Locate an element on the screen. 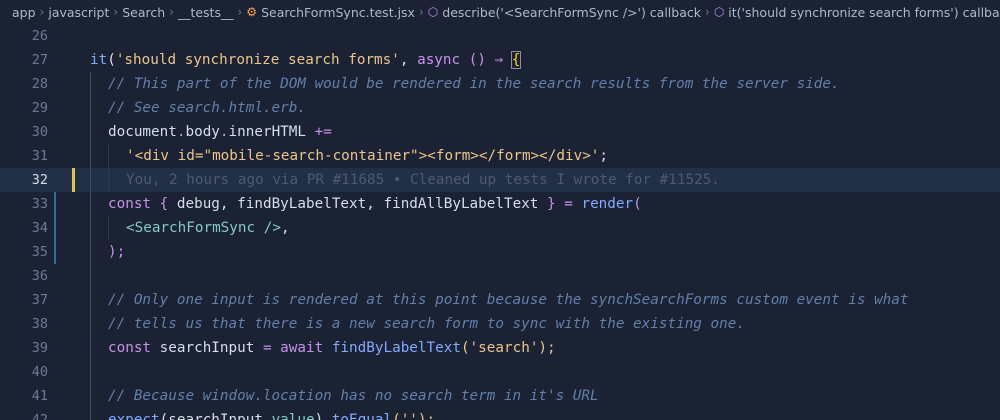  code-line: 36 is located at coordinates (500, 276).